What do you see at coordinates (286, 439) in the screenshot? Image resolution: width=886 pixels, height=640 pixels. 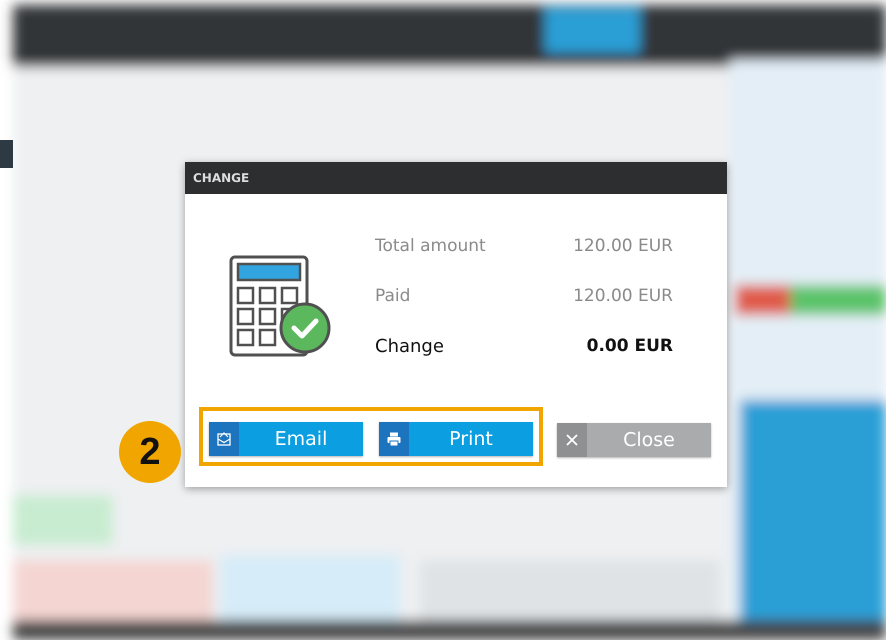 I see `email-button: Email` at bounding box center [286, 439].